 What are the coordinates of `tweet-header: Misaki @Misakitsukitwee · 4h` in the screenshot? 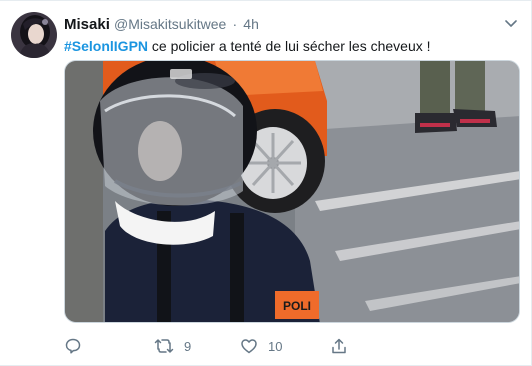 It's located at (161, 24).